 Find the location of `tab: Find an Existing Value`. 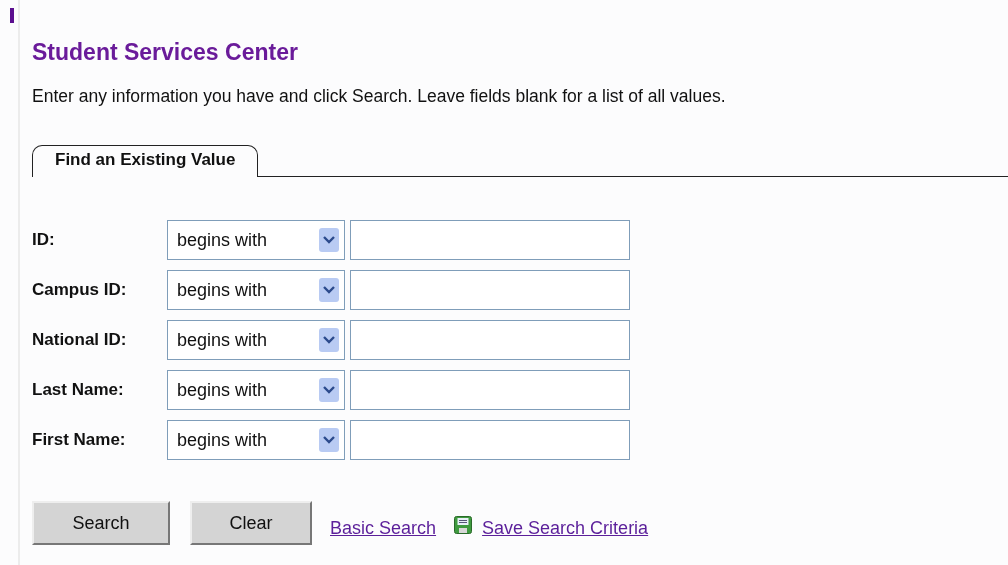

tab: Find an Existing Value is located at coordinates (145, 161).